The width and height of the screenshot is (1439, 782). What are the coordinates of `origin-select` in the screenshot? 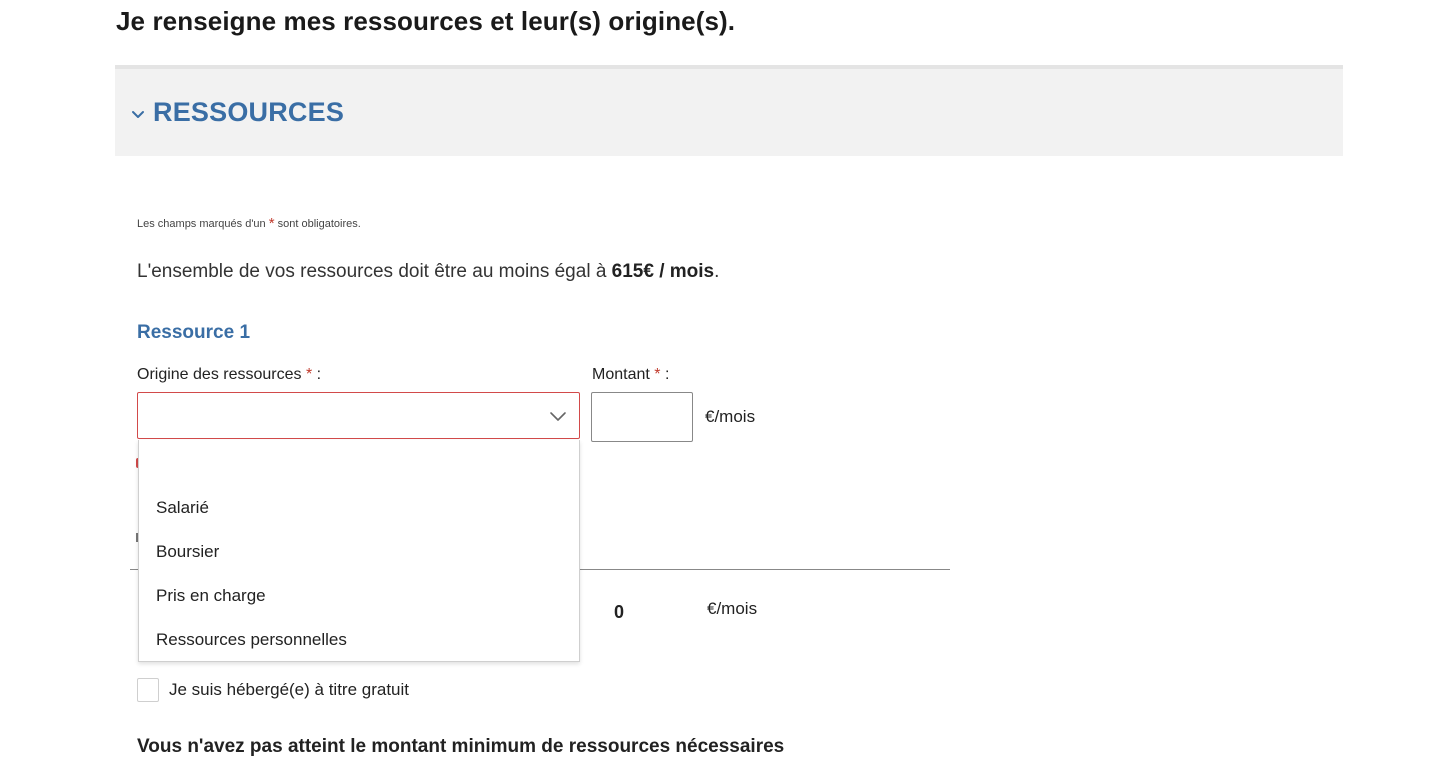 It's located at (358, 415).